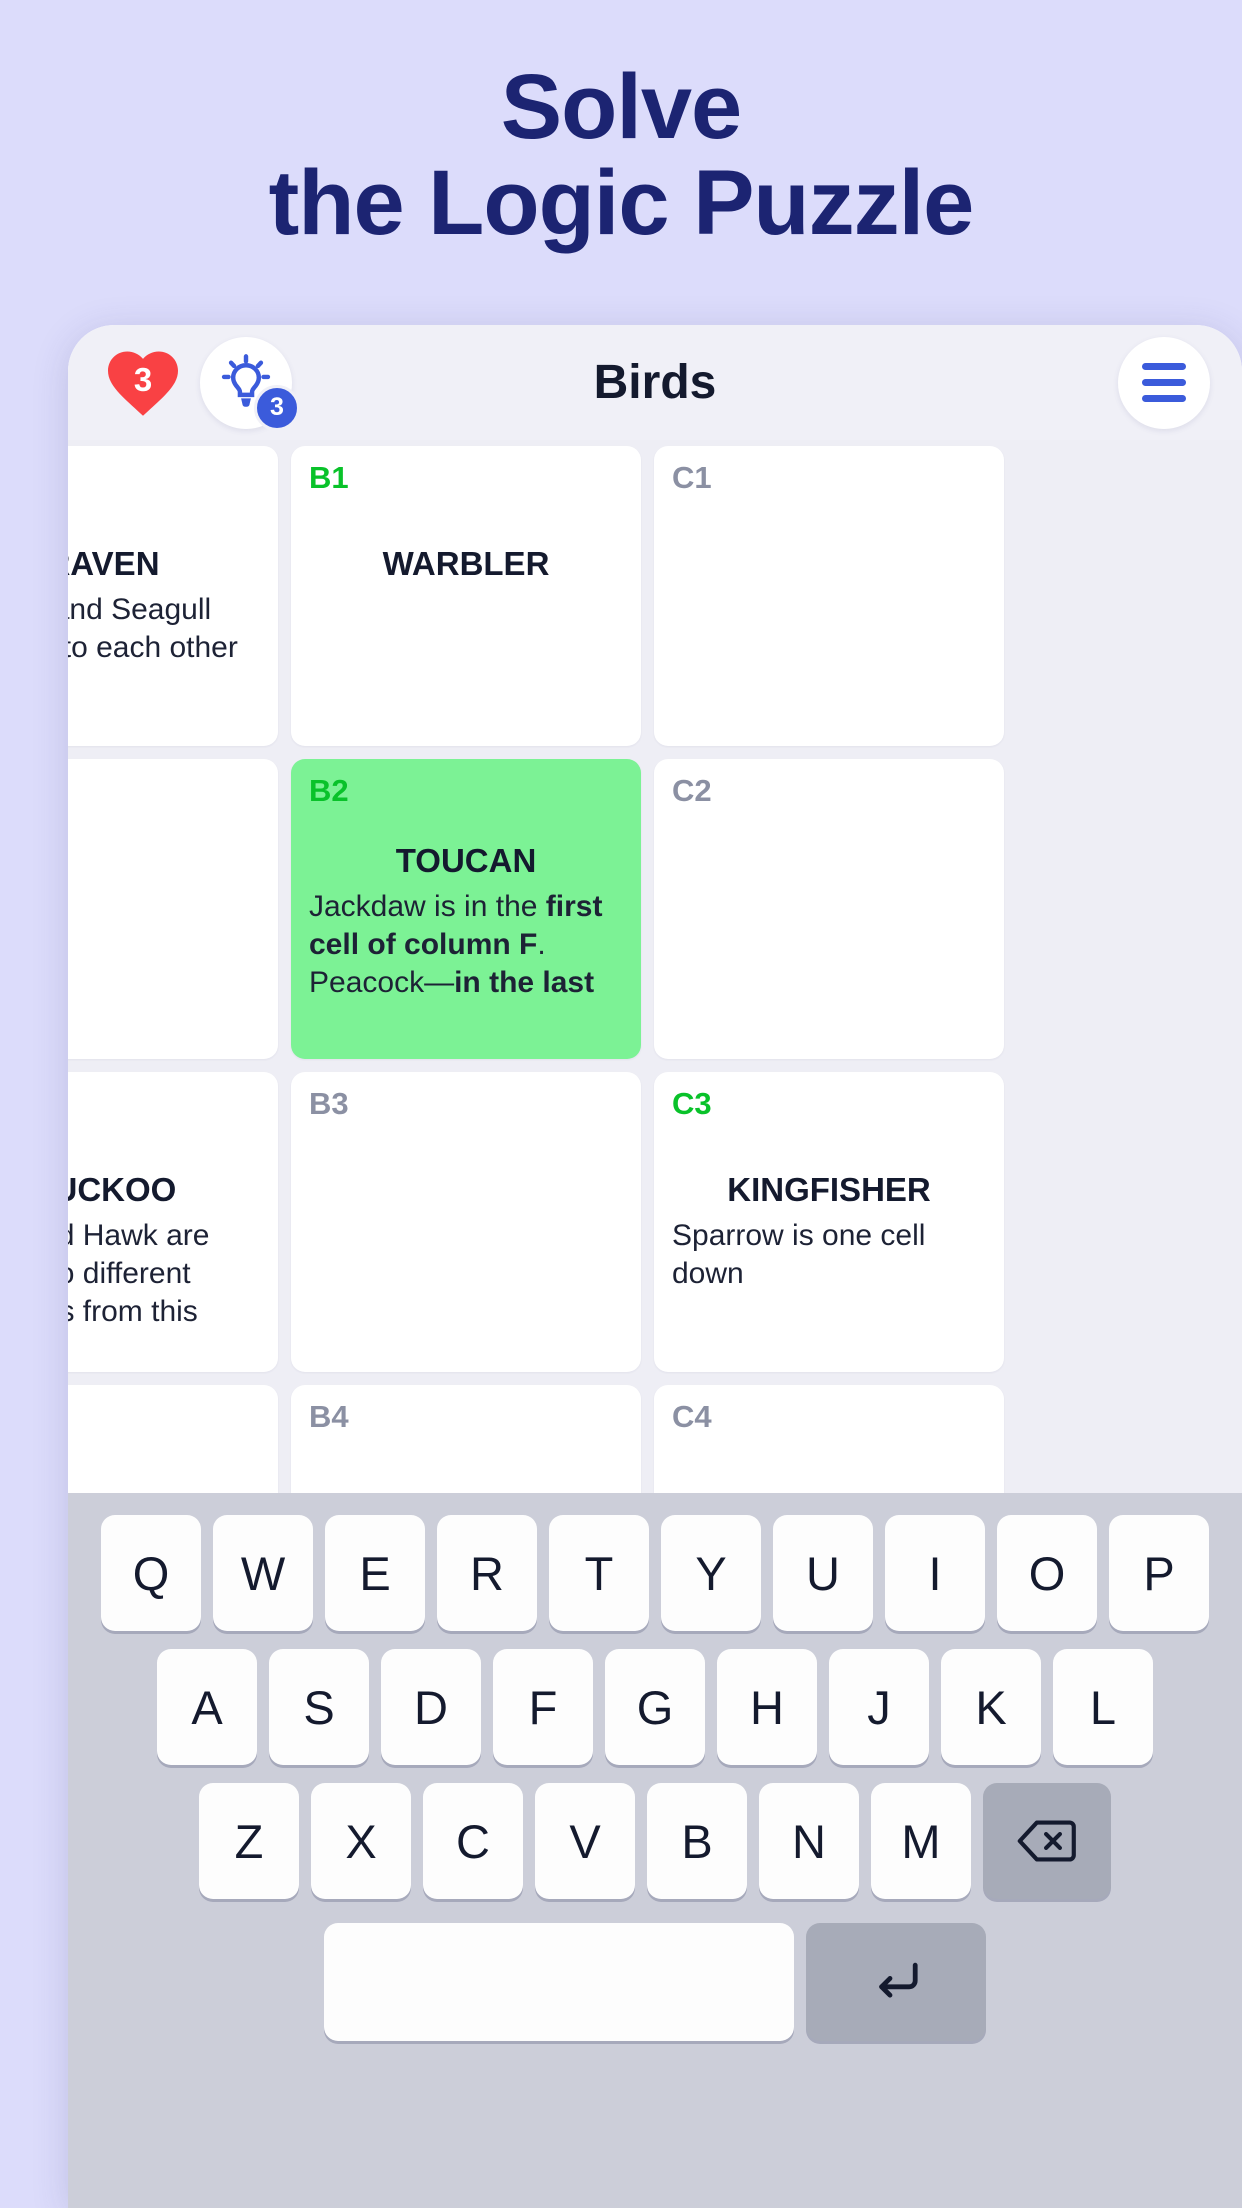  I want to click on menu-button, so click(1164, 382).